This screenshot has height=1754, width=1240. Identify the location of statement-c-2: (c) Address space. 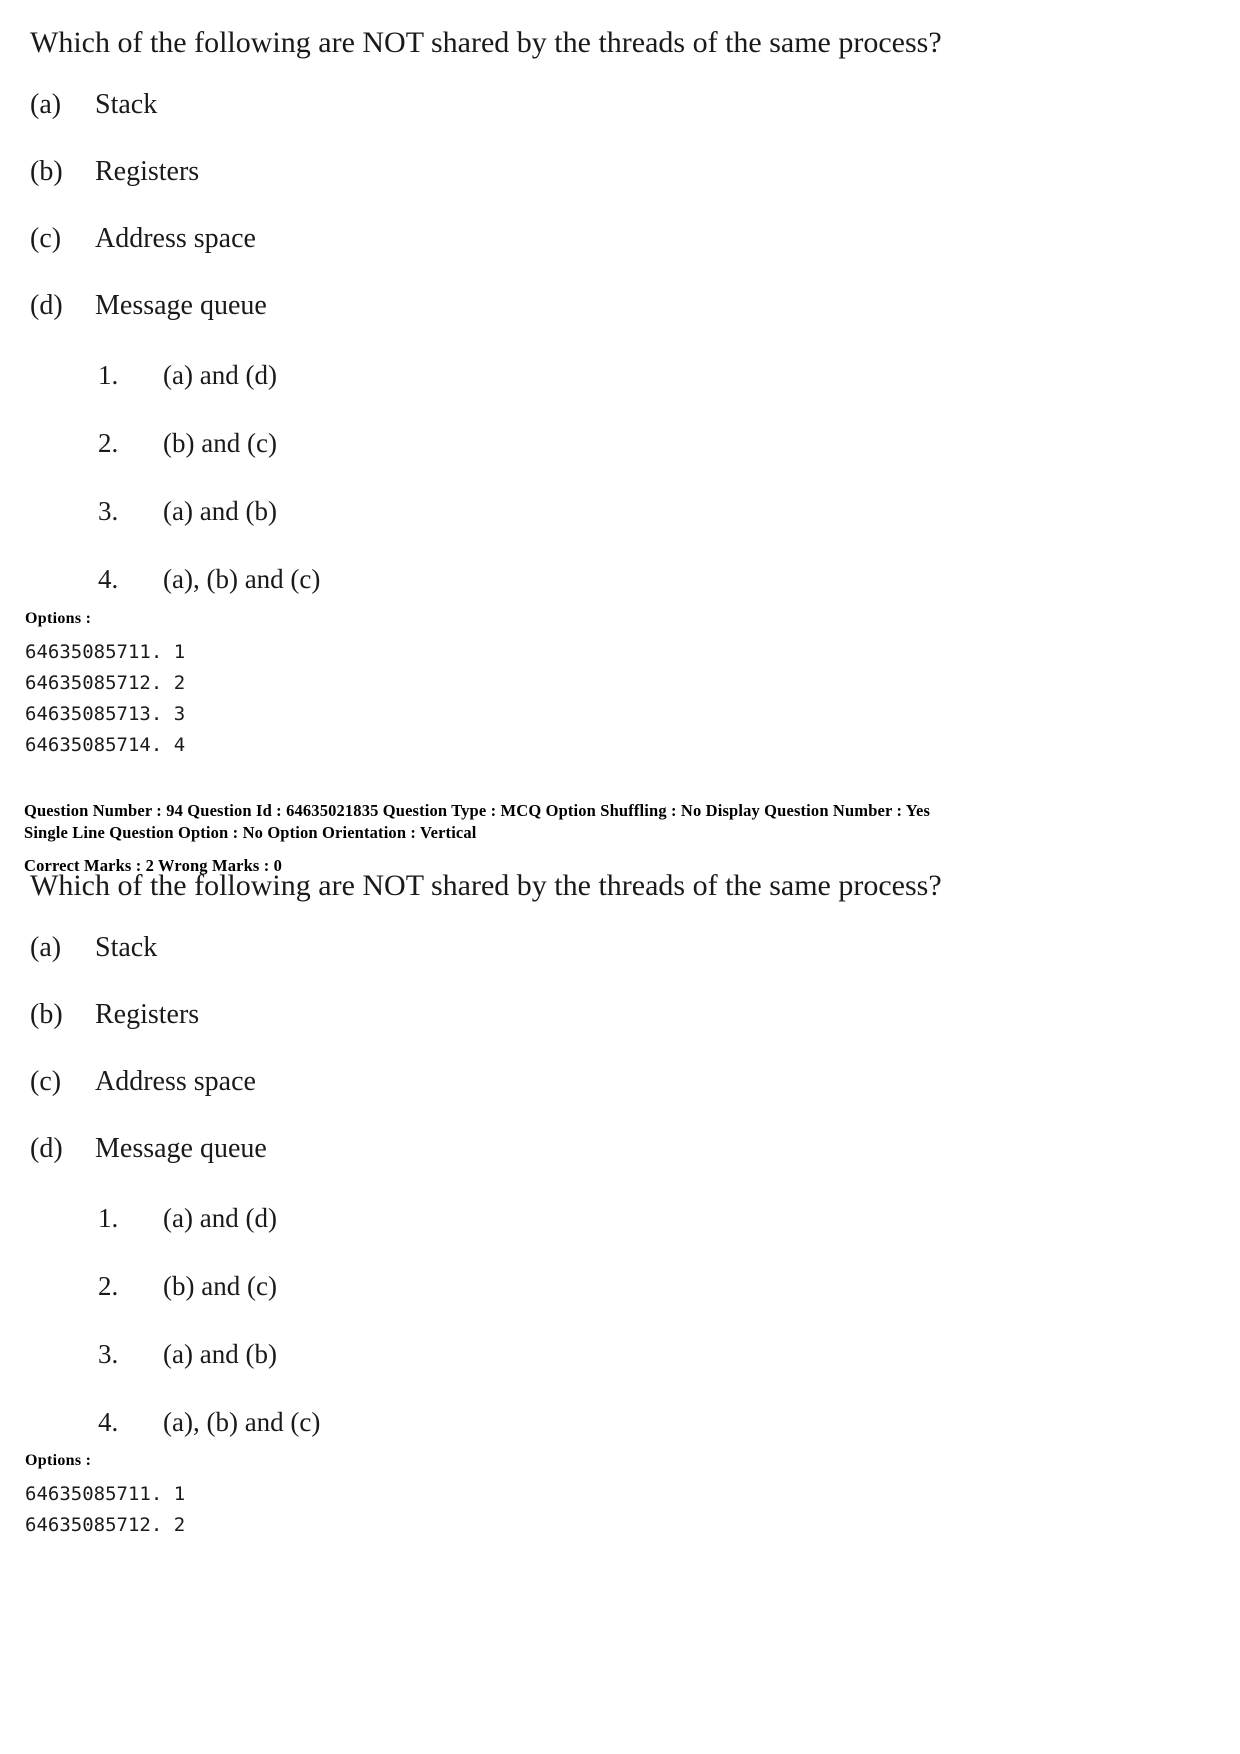
(486, 1082).